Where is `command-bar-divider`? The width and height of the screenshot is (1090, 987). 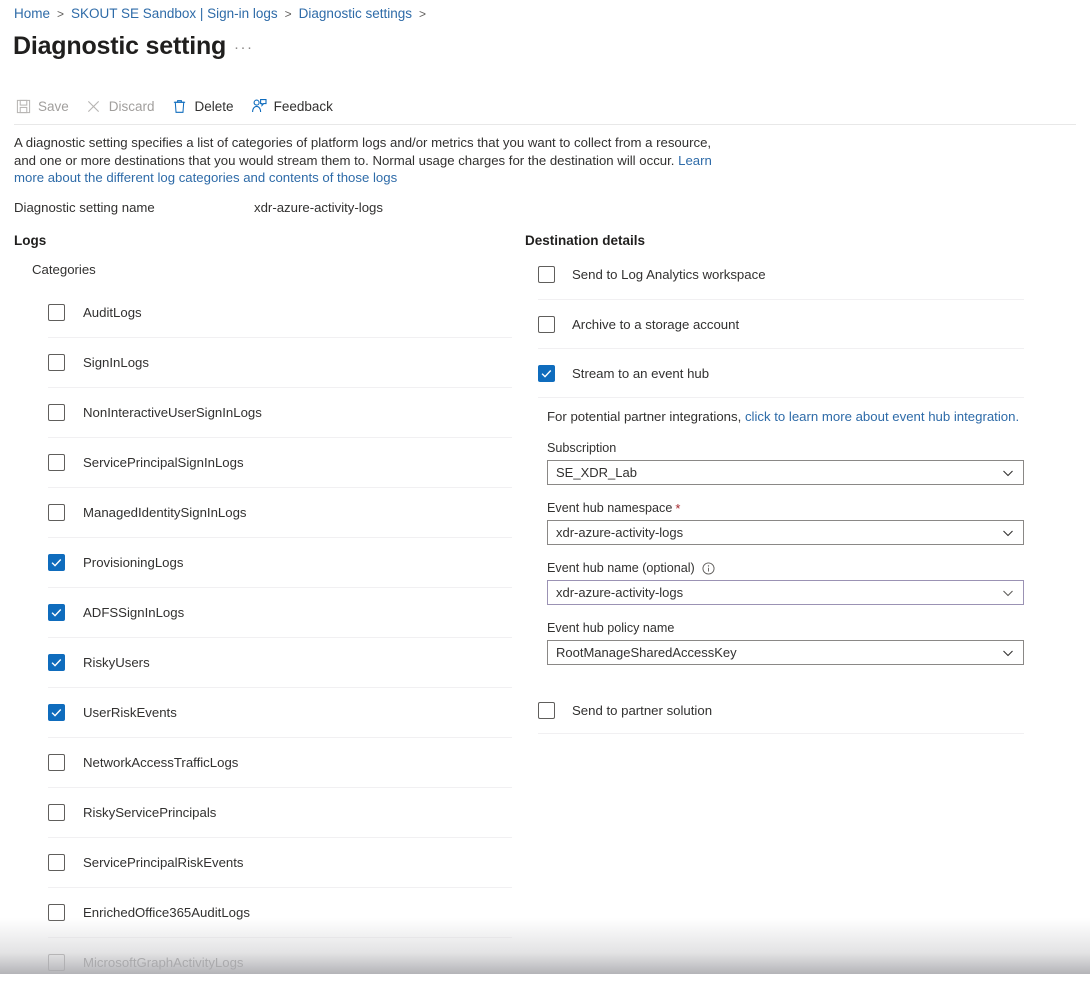
command-bar-divider is located at coordinates (545, 124).